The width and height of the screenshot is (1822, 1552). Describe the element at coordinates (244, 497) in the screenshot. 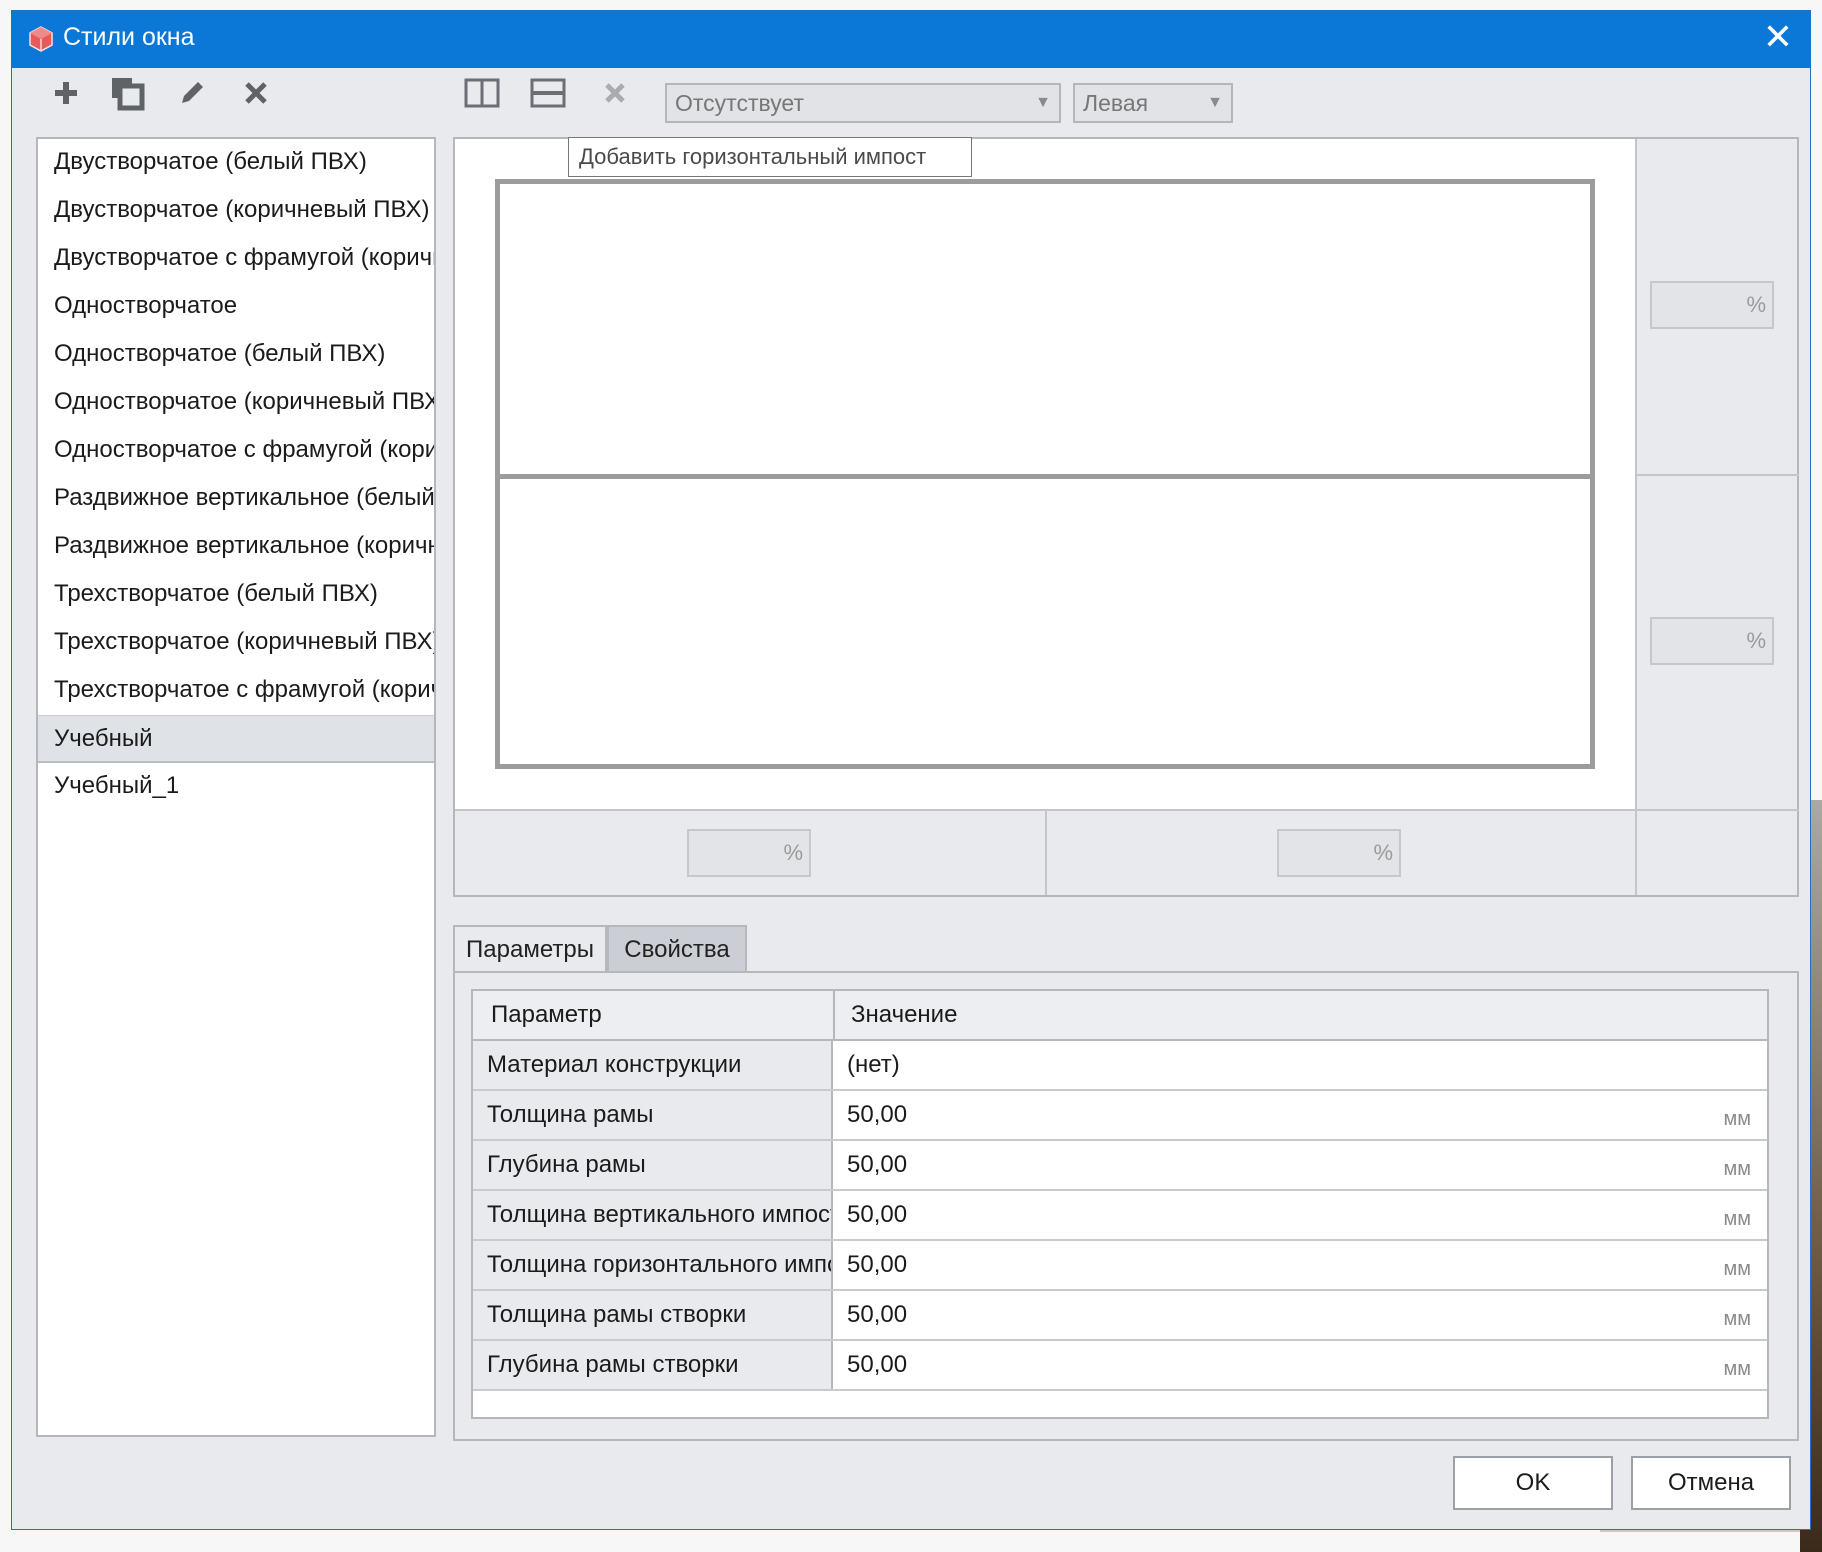

I see `list-item-label: Раздвижное вертикальное (белый ПВХ)` at that location.